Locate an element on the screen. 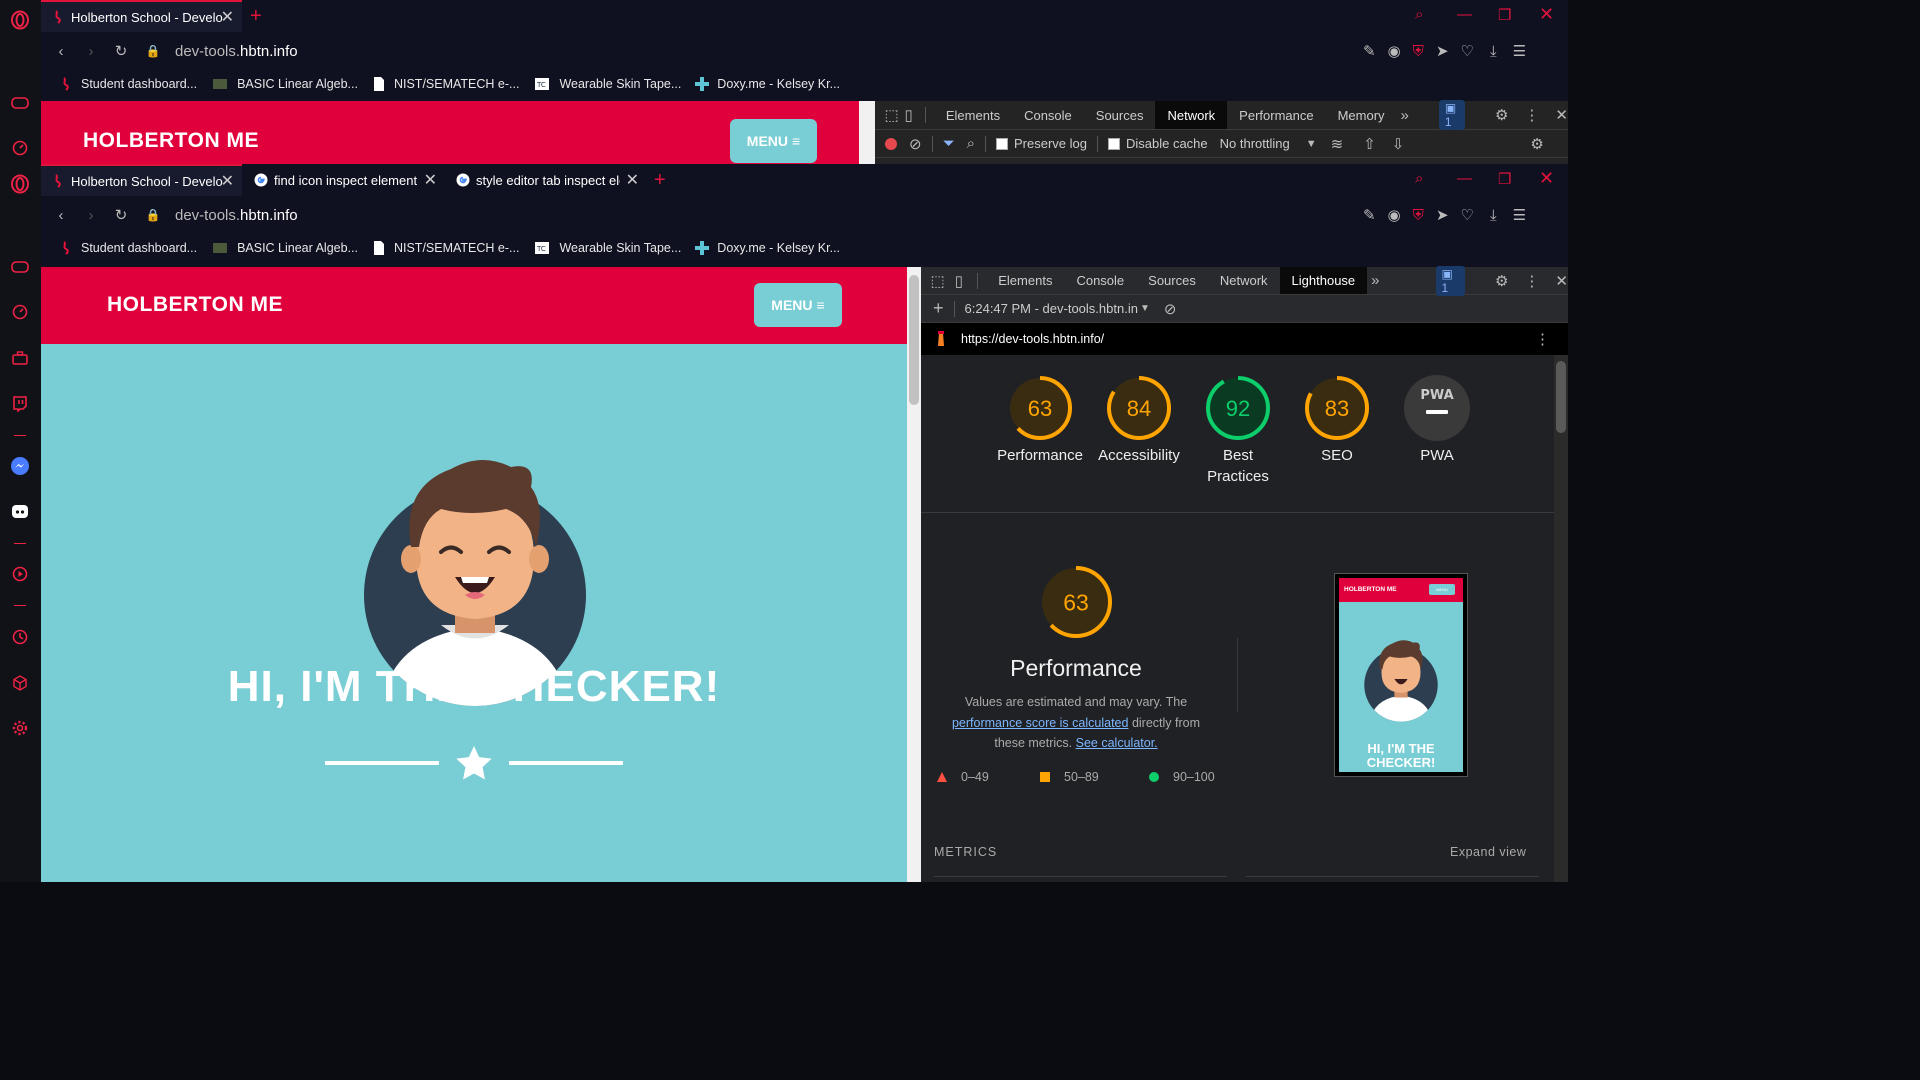  tab-network: Network is located at coordinates (1244, 280).